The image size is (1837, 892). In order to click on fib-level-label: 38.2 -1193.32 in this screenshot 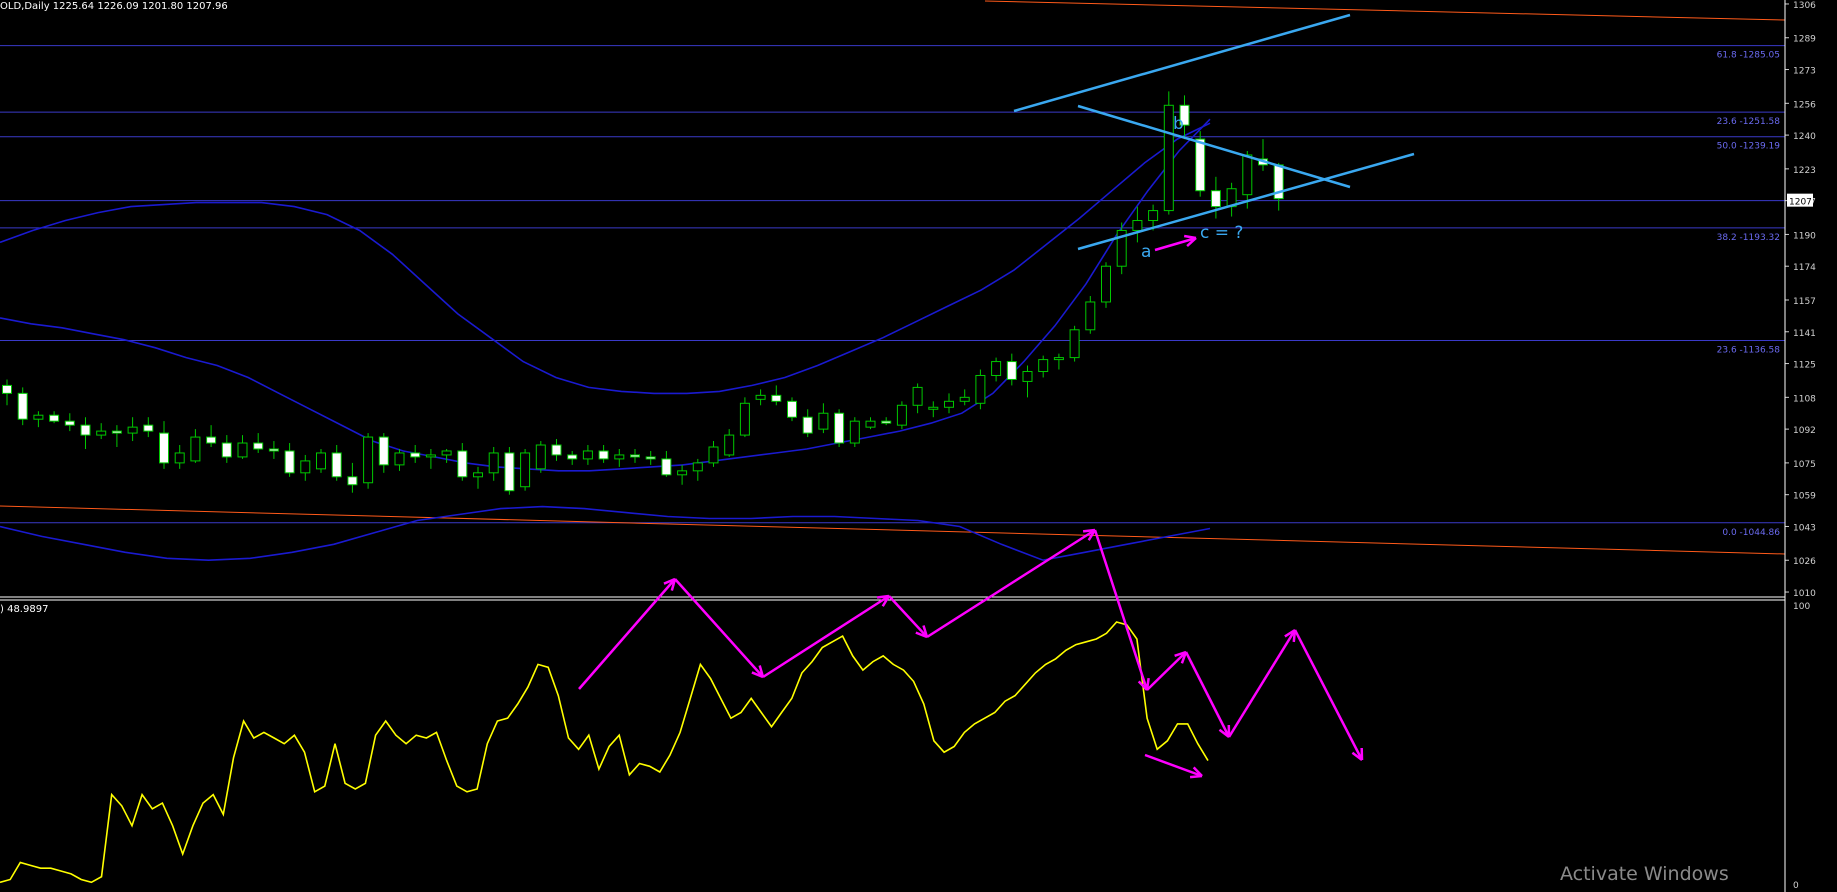, I will do `click(1748, 238)`.